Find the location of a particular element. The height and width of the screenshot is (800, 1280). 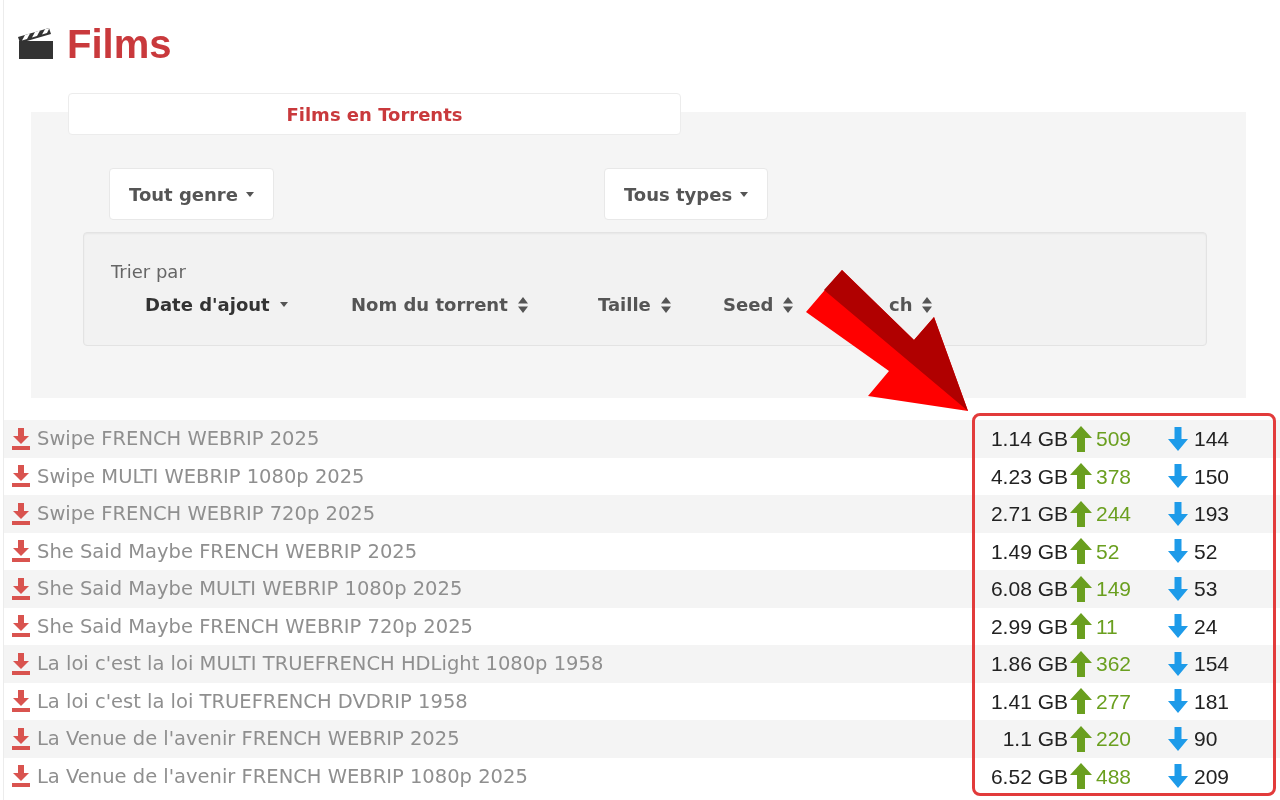

torrent-title: La loi c'est la loi MULTI TRUEFRENCH HDLight 1080p 1958 is located at coordinates (320, 664).